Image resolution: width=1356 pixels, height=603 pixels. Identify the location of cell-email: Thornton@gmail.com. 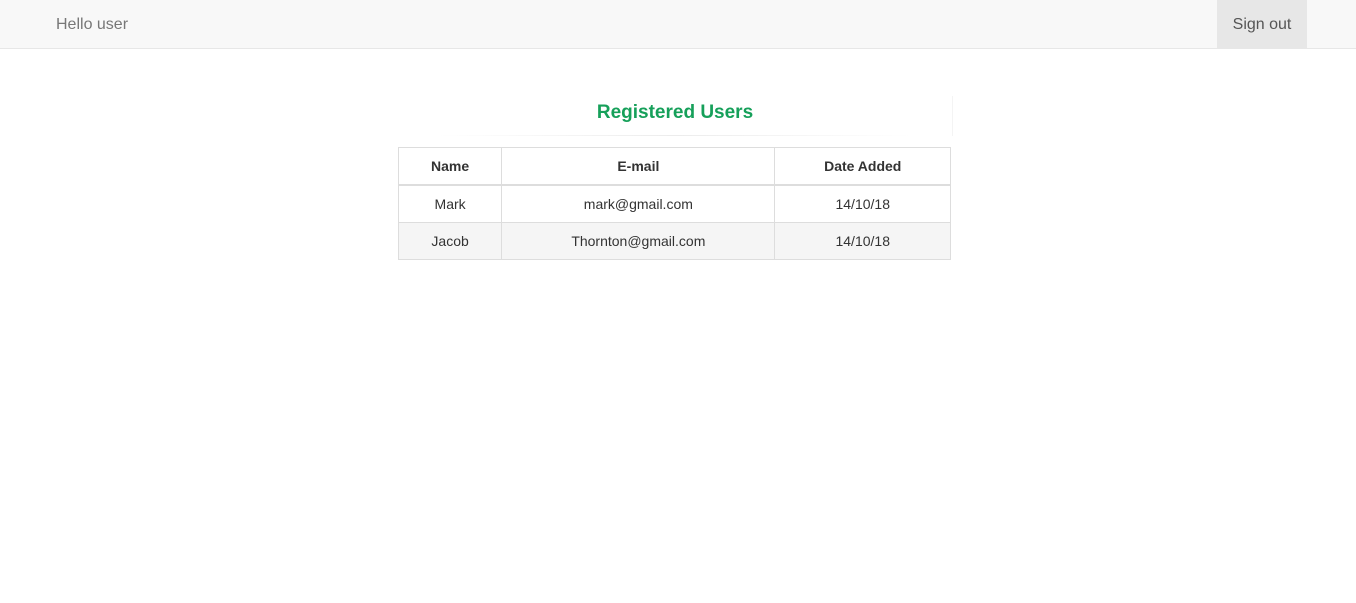
(638, 241).